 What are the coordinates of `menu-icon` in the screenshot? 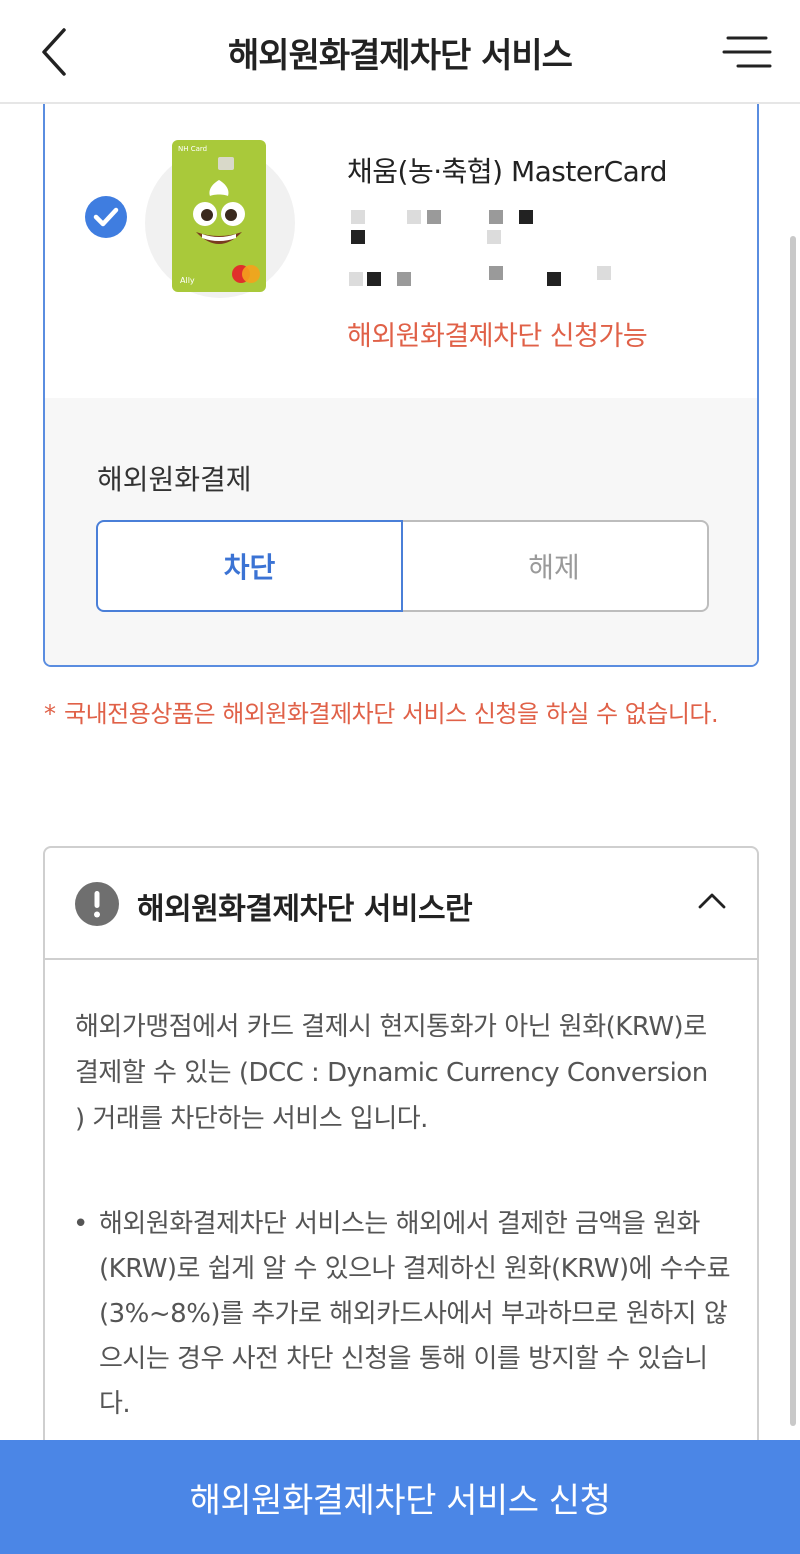 It's located at (747, 52).